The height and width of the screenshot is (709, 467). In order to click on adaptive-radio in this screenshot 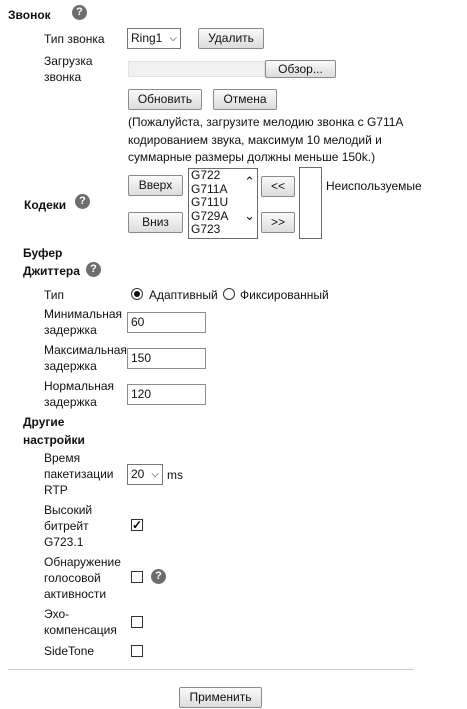, I will do `click(137, 294)`.